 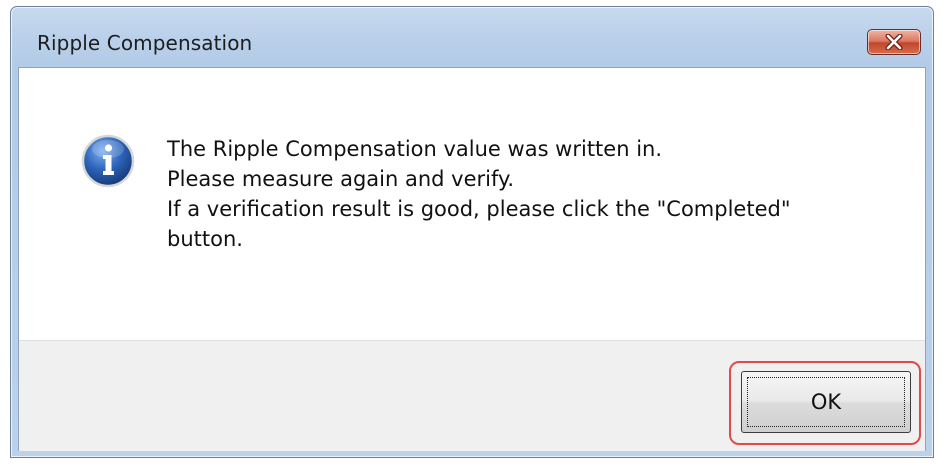 I want to click on message-line-2: Please measure again and verify., so click(x=341, y=179).